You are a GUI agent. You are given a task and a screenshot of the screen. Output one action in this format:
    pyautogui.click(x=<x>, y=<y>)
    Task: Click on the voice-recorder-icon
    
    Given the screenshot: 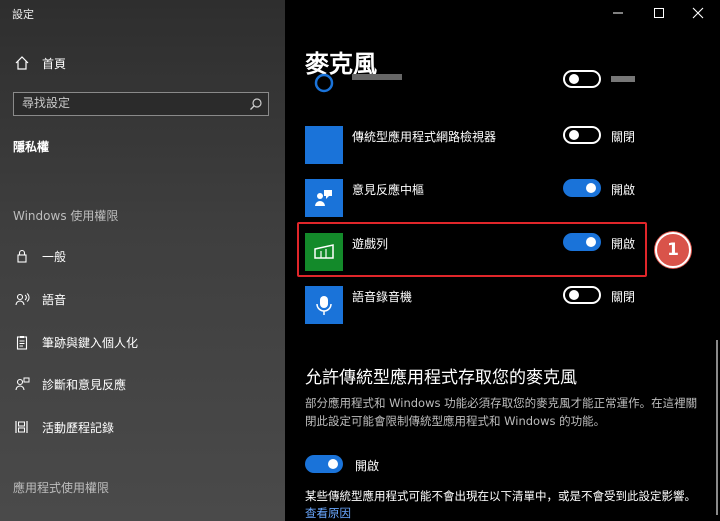 What is the action you would take?
    pyautogui.click(x=324, y=305)
    